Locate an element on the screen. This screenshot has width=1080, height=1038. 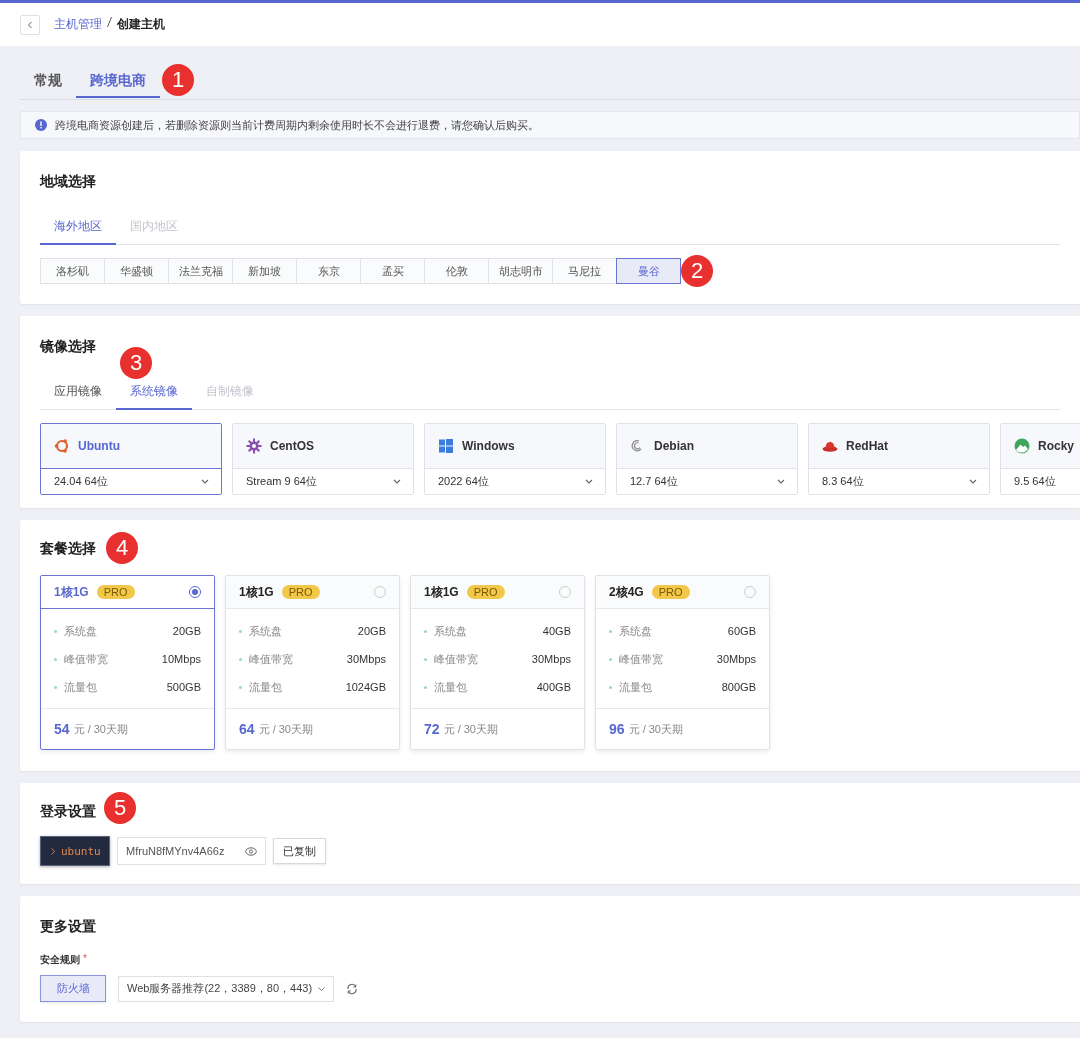
field-label: 安全规则 is located at coordinates (60, 960).